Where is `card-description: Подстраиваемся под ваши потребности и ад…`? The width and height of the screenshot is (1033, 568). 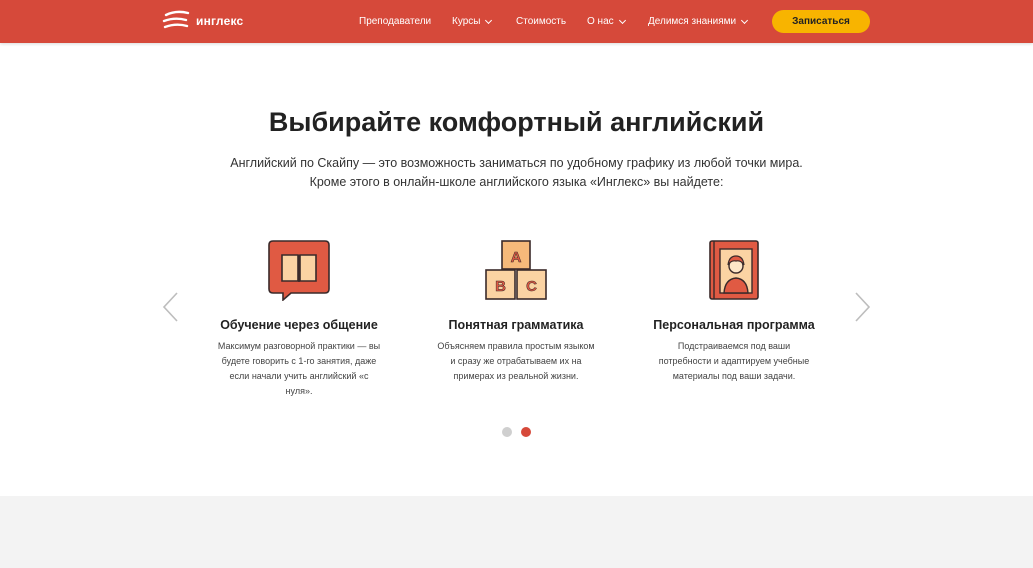 card-description: Подстраиваемся под ваши потребности и ад… is located at coordinates (734, 361).